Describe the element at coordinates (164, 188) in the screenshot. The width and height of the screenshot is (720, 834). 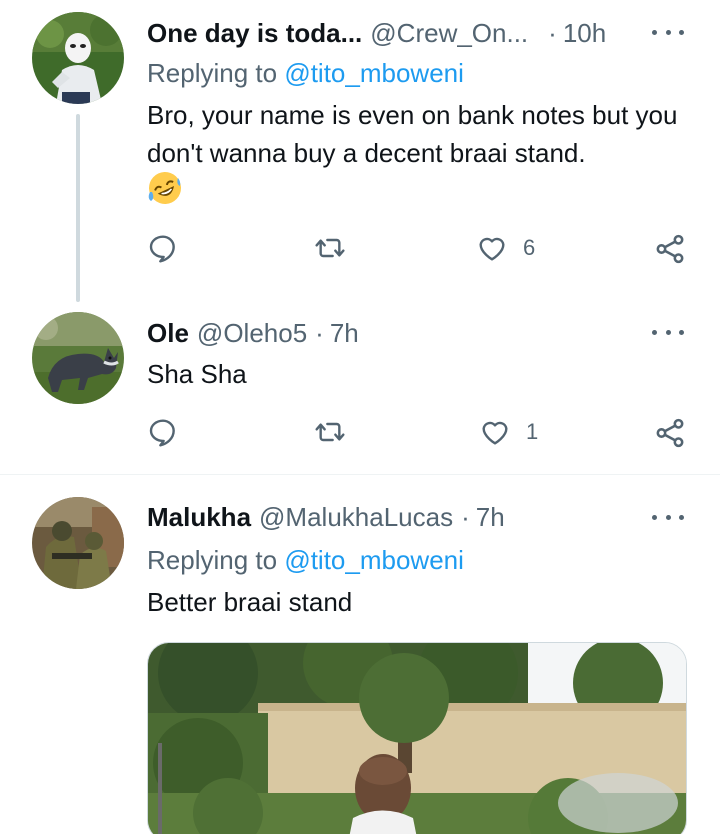
I see `rolling-laughing-emoji-icon` at that location.